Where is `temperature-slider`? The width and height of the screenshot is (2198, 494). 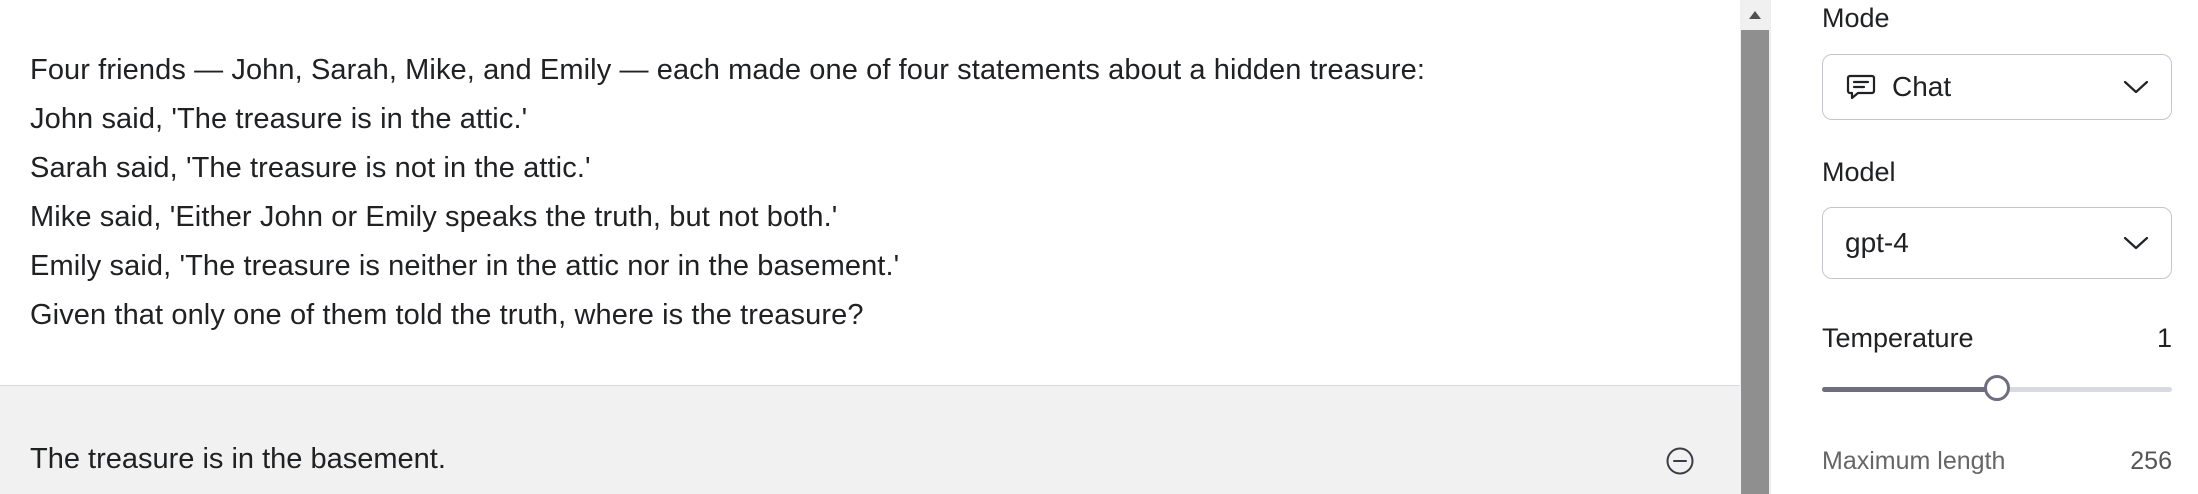 temperature-slider is located at coordinates (1997, 389).